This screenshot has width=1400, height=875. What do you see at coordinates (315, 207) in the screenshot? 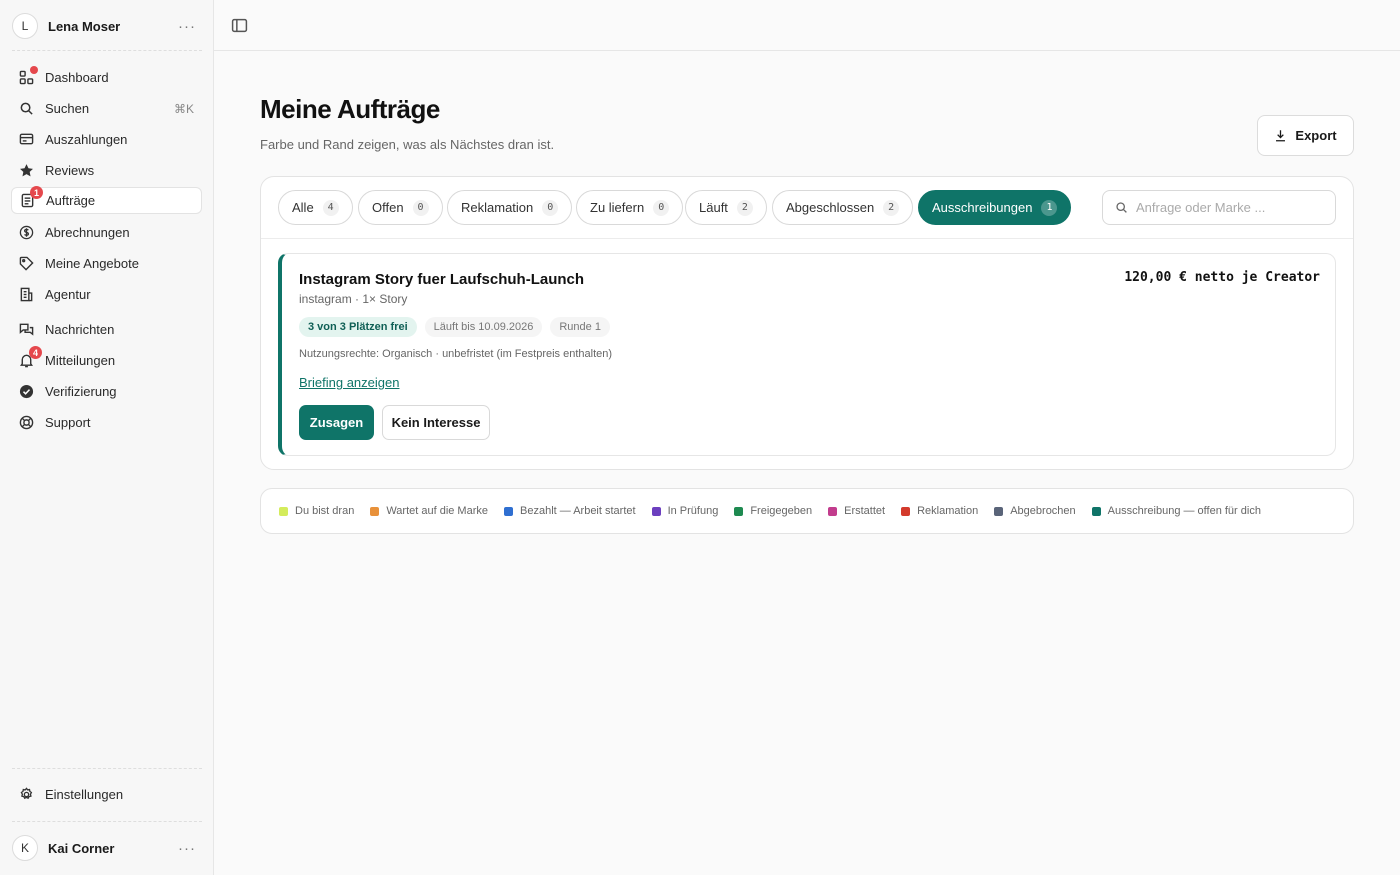
I see `filter-chip-all: Alle 4` at bounding box center [315, 207].